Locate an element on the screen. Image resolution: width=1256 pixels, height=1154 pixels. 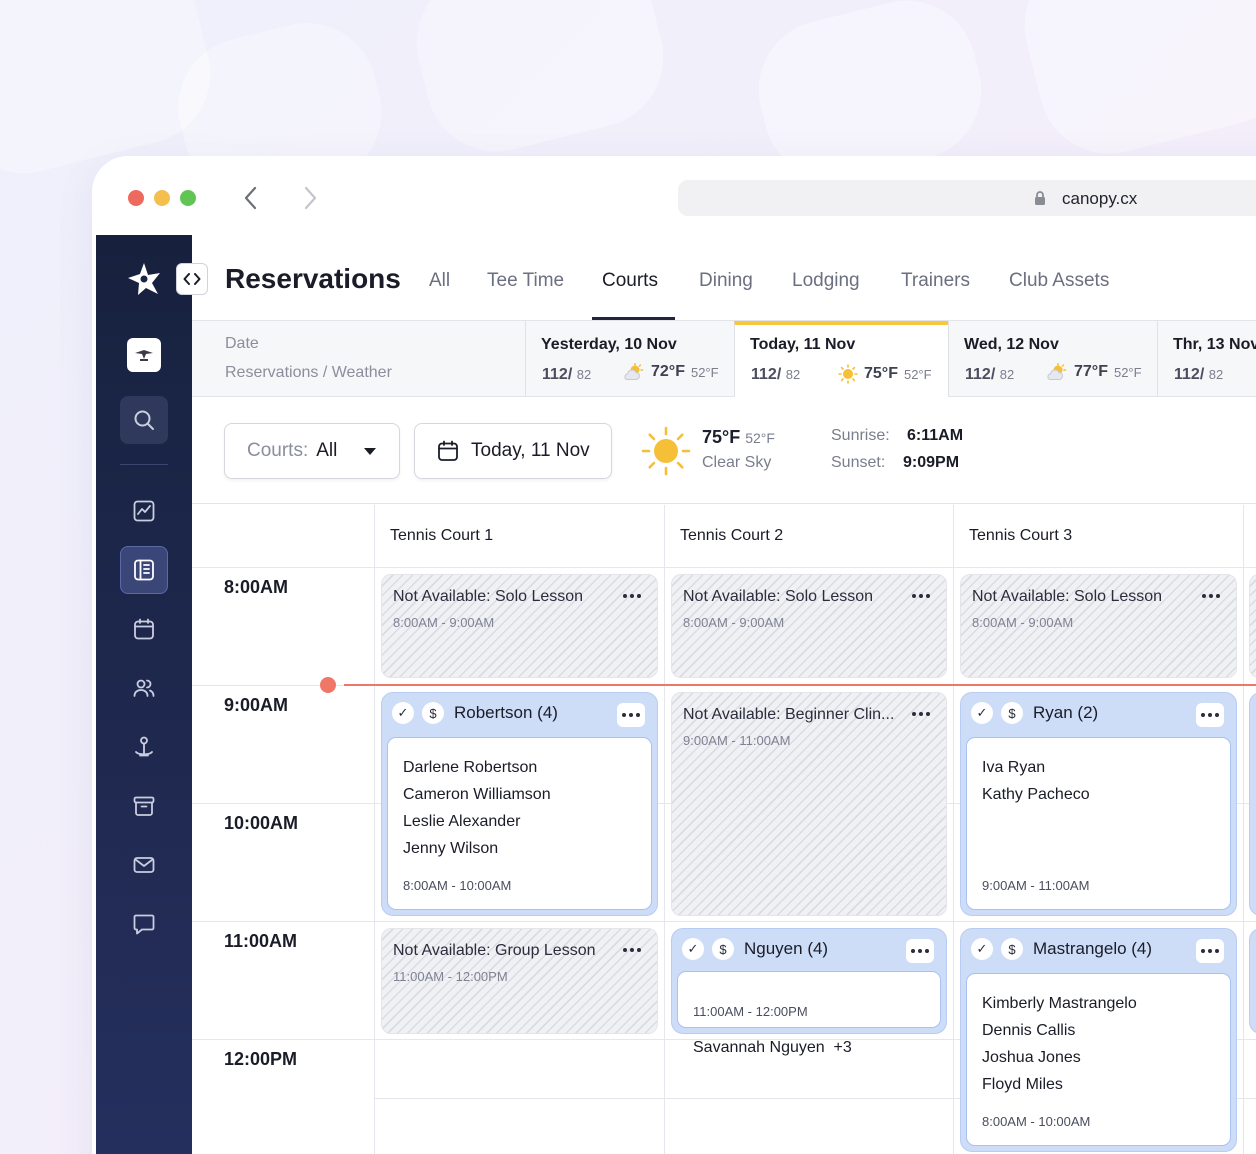
sun-icon is located at coordinates (666, 451).